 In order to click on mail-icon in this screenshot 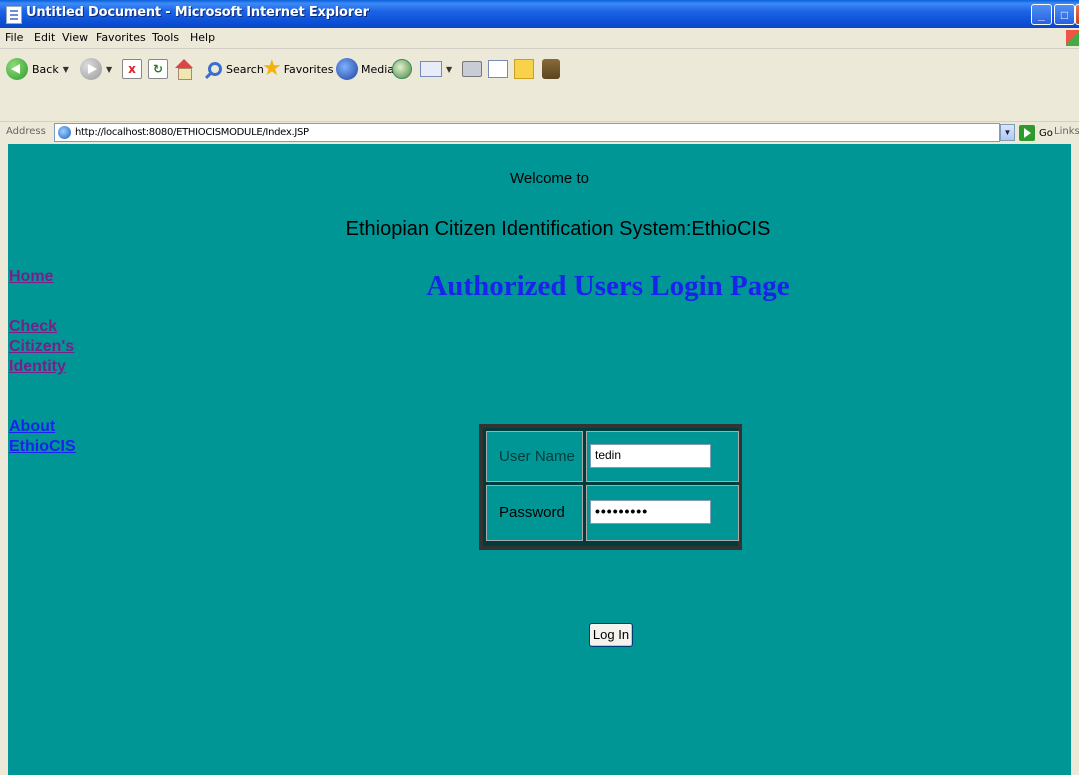, I will do `click(431, 69)`.